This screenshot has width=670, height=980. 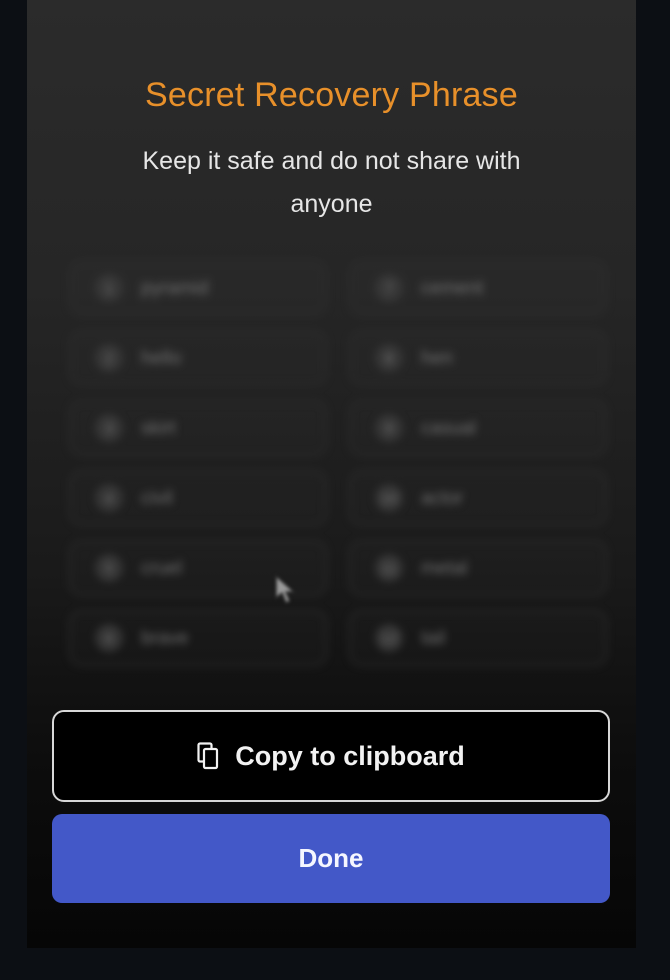 What do you see at coordinates (157, 498) in the screenshot?
I see `word-text: civil` at bounding box center [157, 498].